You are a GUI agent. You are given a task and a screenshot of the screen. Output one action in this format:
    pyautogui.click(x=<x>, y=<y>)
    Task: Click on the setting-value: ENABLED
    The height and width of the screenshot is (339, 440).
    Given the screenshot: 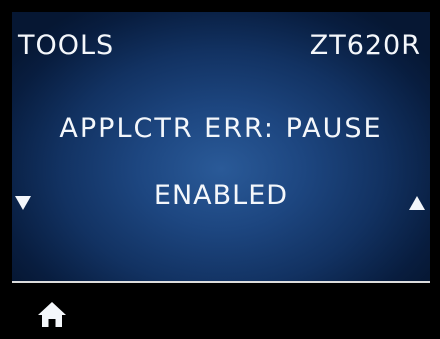 What is the action you would take?
    pyautogui.click(x=221, y=195)
    